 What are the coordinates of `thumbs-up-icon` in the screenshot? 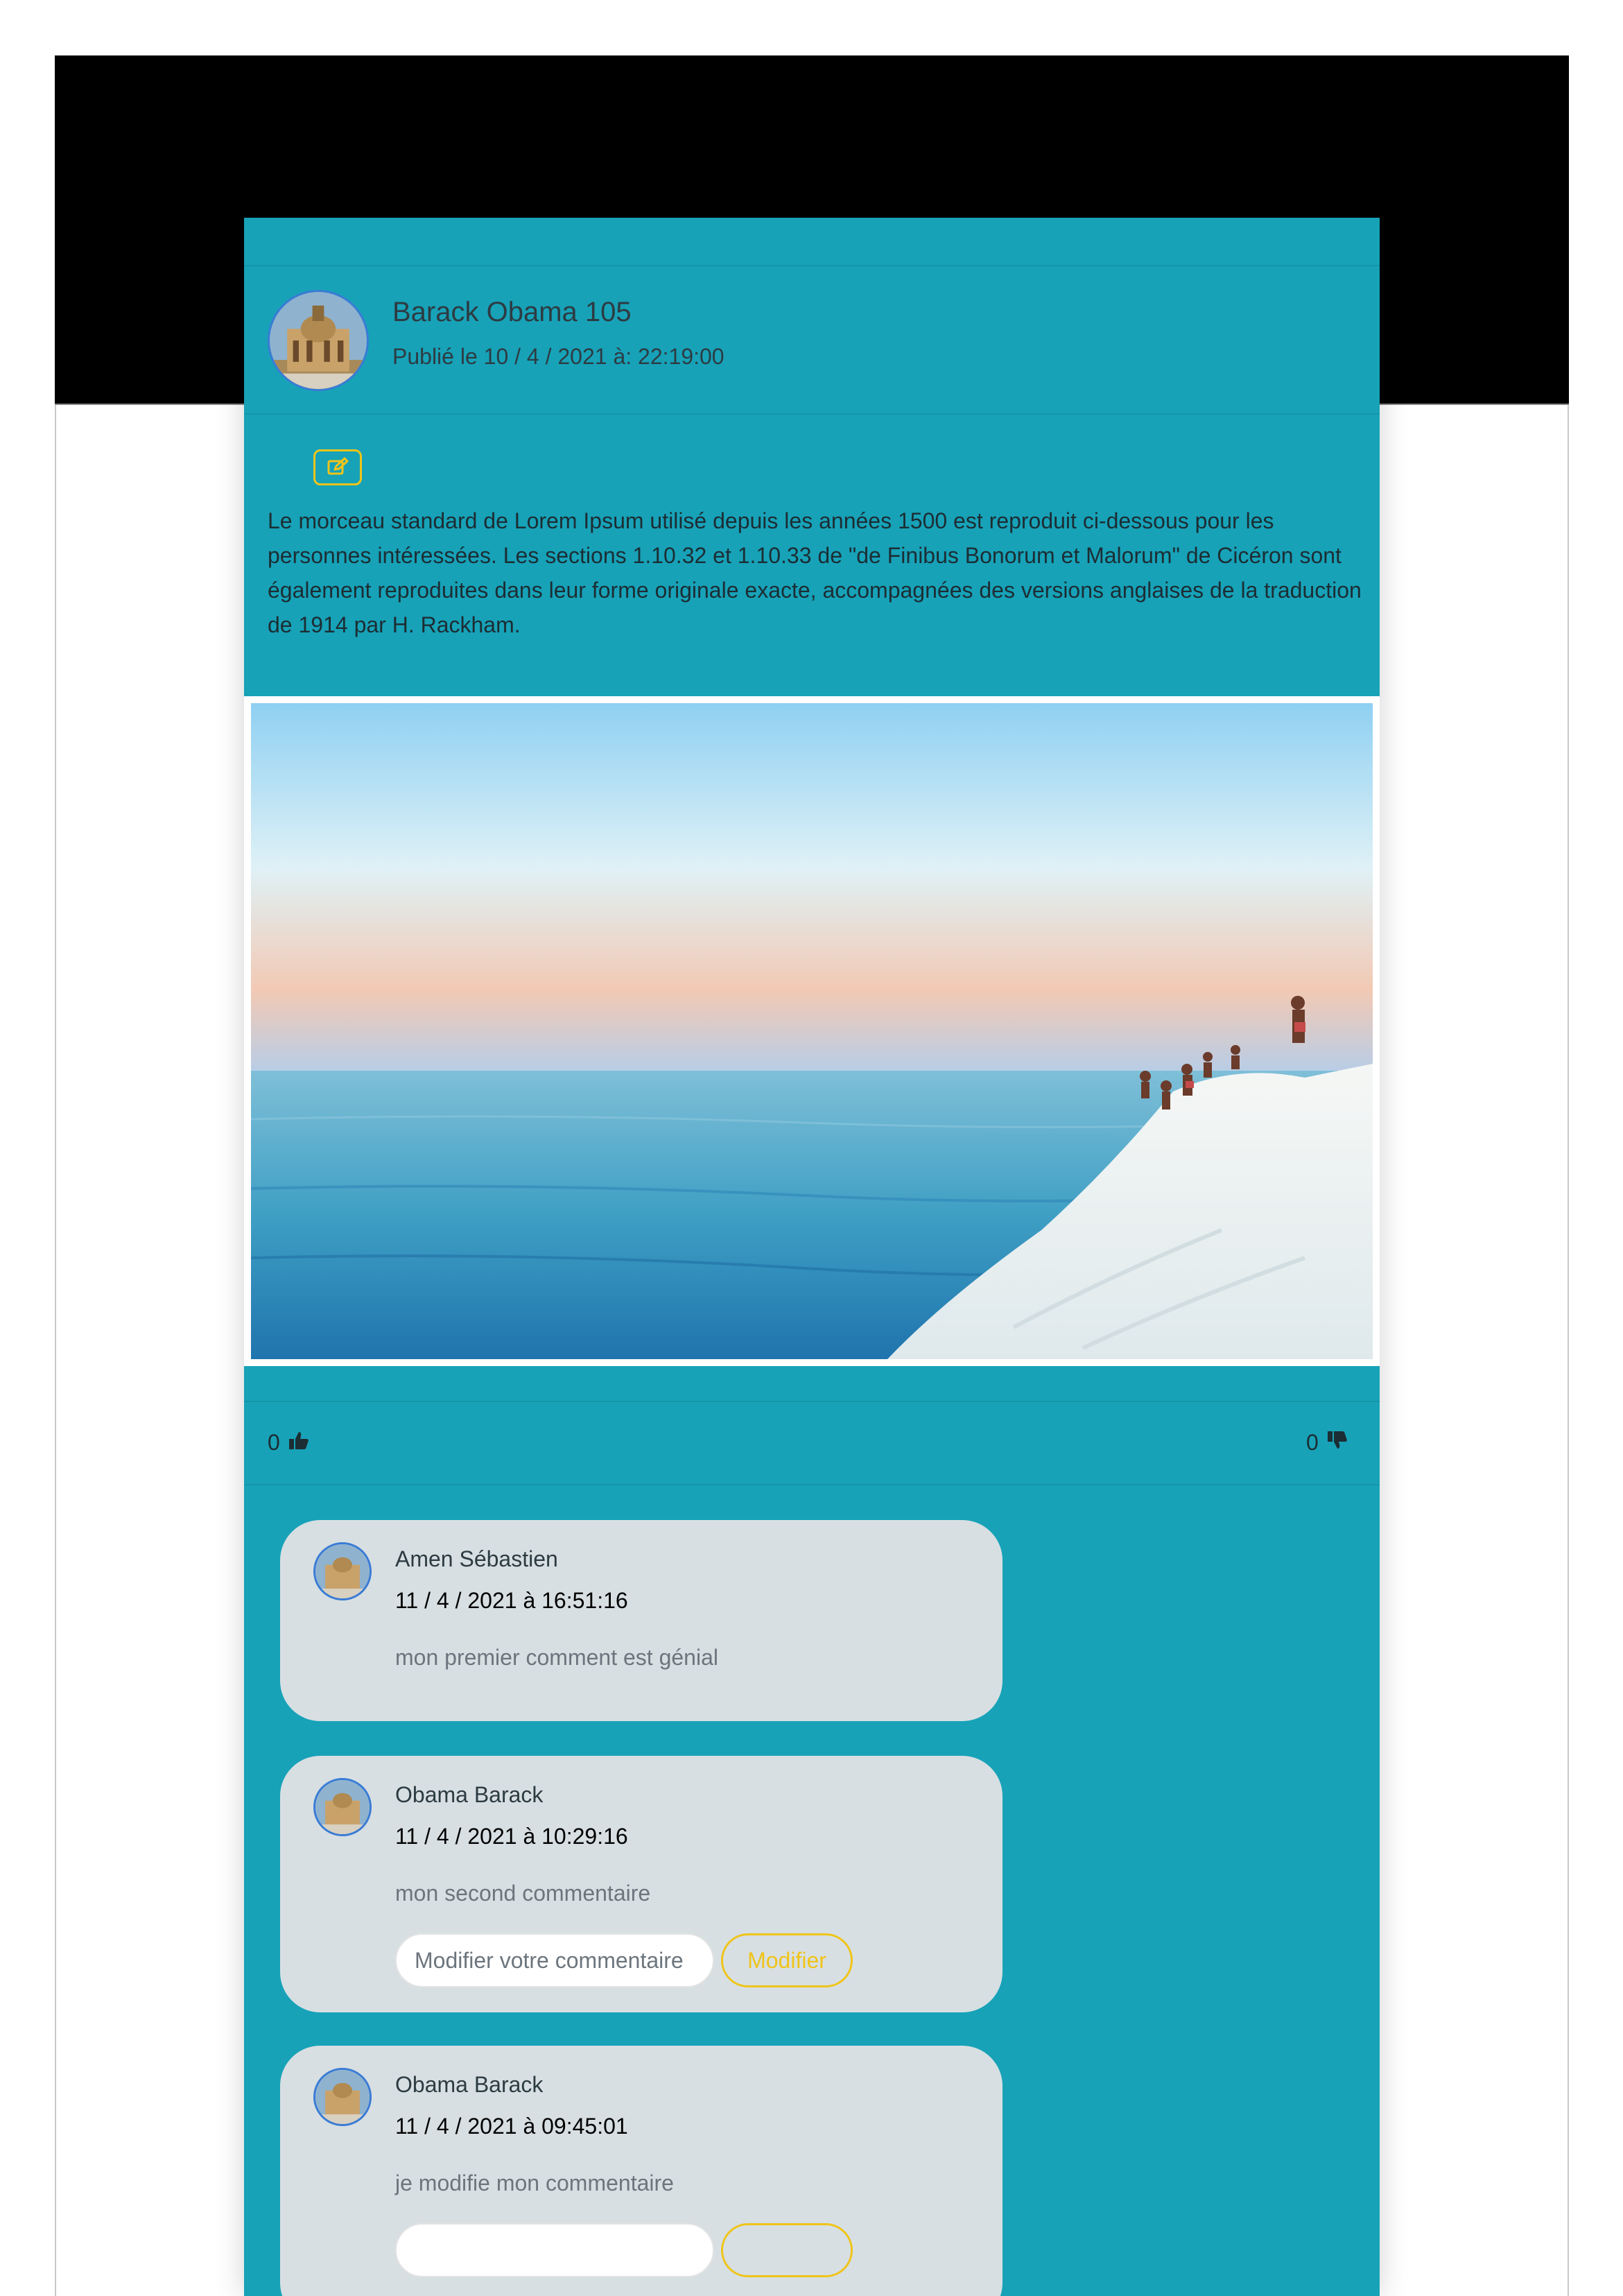 It's located at (298, 1443).